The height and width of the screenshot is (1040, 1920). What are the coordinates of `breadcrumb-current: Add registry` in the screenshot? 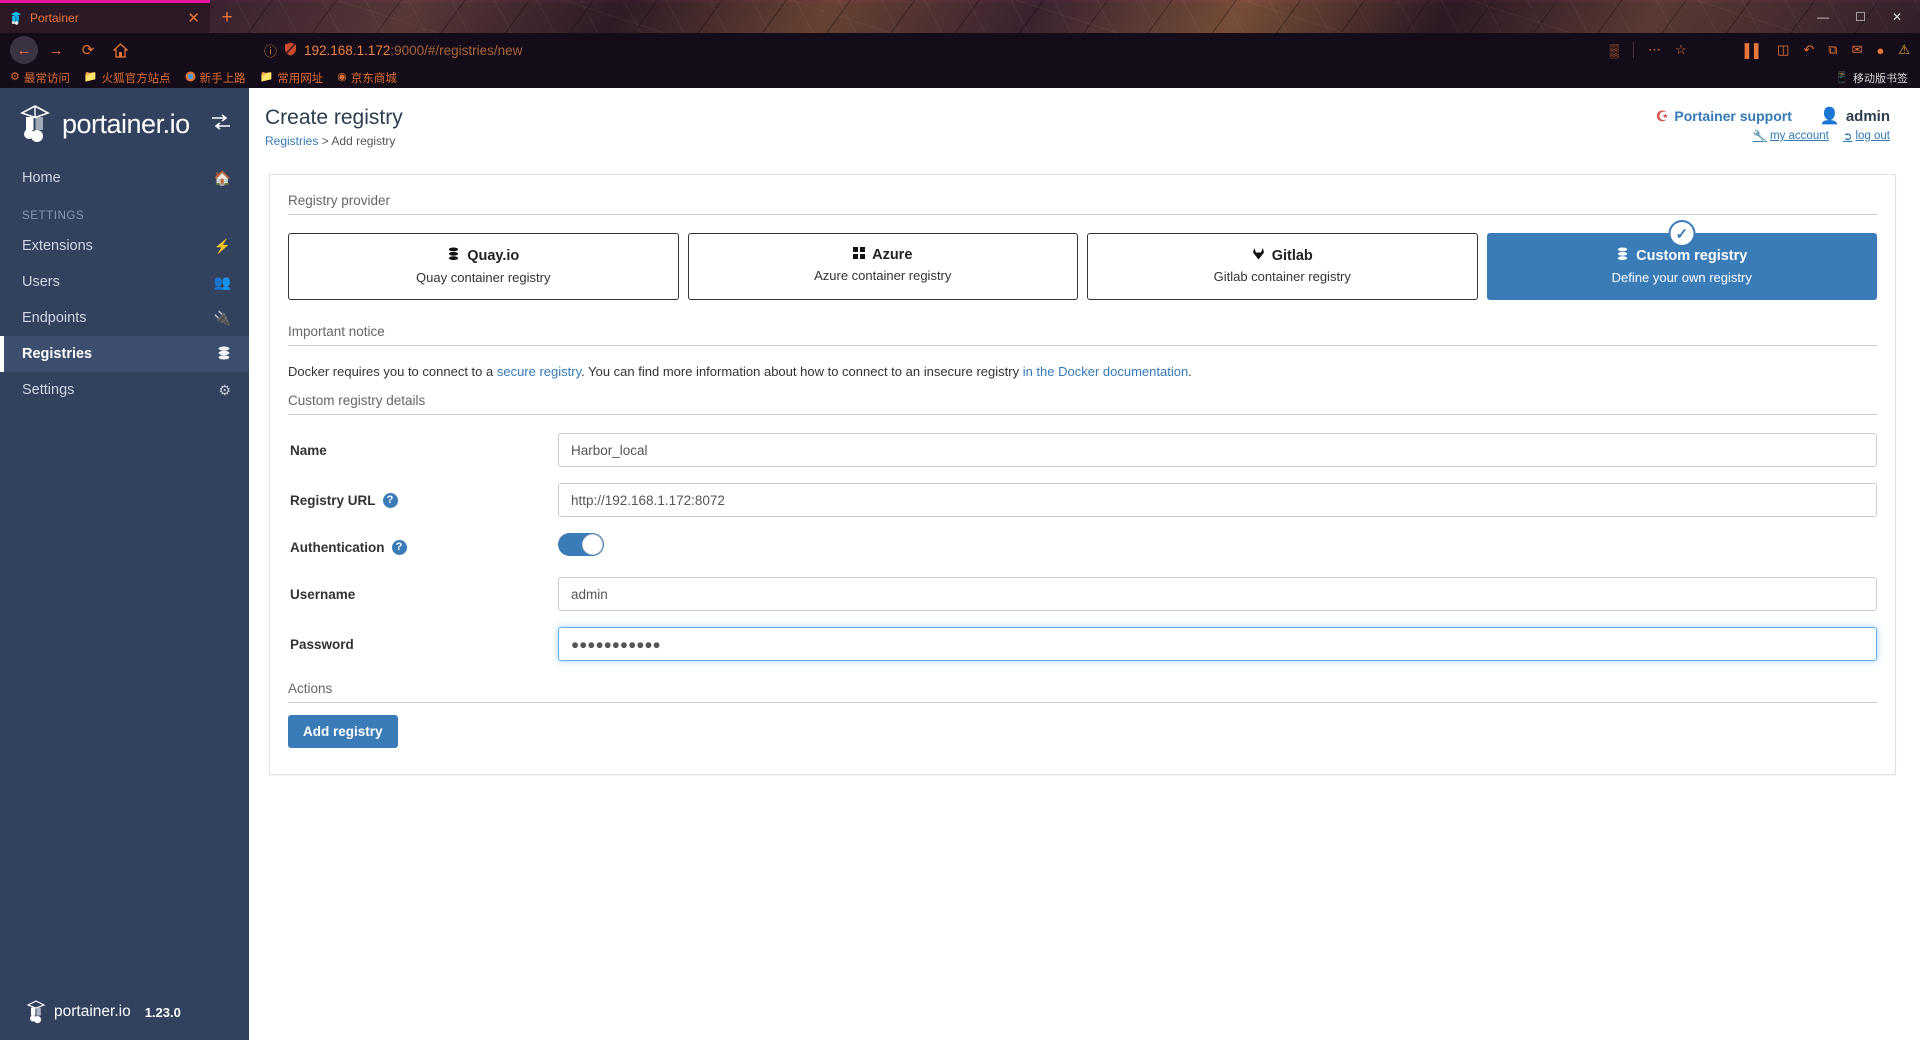 It's located at (363, 141).